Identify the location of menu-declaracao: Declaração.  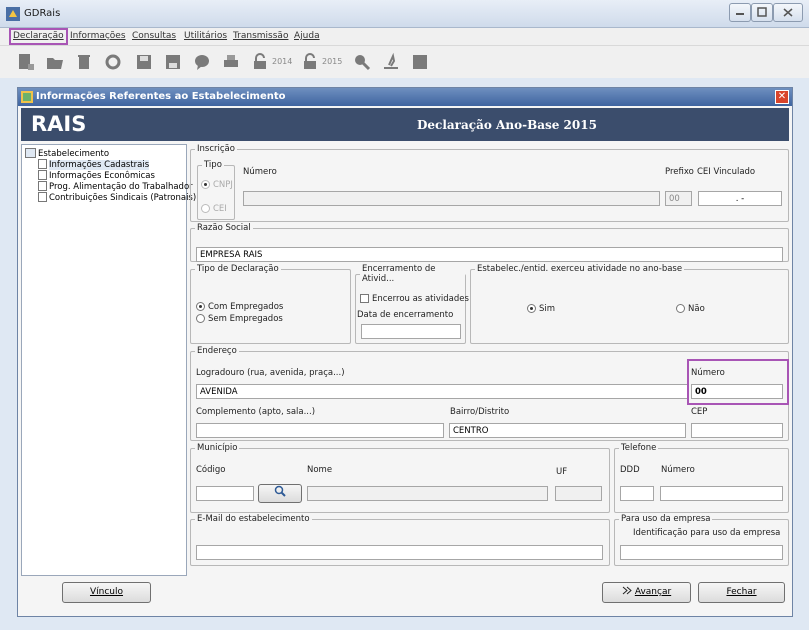
(38, 36).